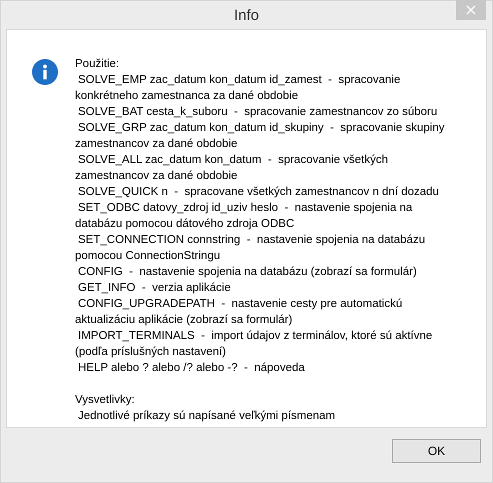 This screenshot has width=493, height=483. What do you see at coordinates (238, 88) in the screenshot?
I see `command-description: SOLVE_EMP zac_datum kon_datum id_zamest - spracovanie konkrétneho zamestnanca za dané obdobie` at bounding box center [238, 88].